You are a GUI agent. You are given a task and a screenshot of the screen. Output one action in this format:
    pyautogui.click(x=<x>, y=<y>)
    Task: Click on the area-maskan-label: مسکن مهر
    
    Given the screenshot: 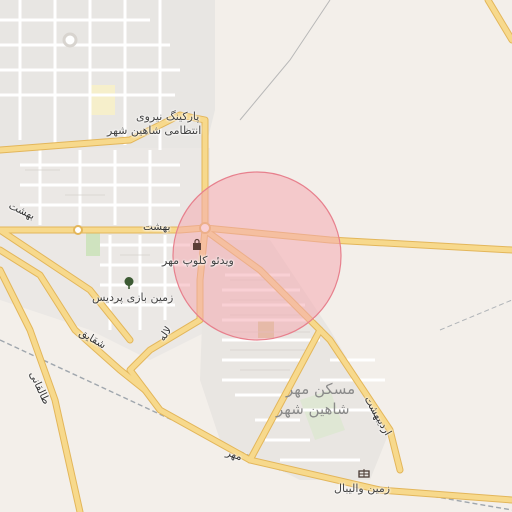 What is the action you would take?
    pyautogui.click(x=321, y=389)
    